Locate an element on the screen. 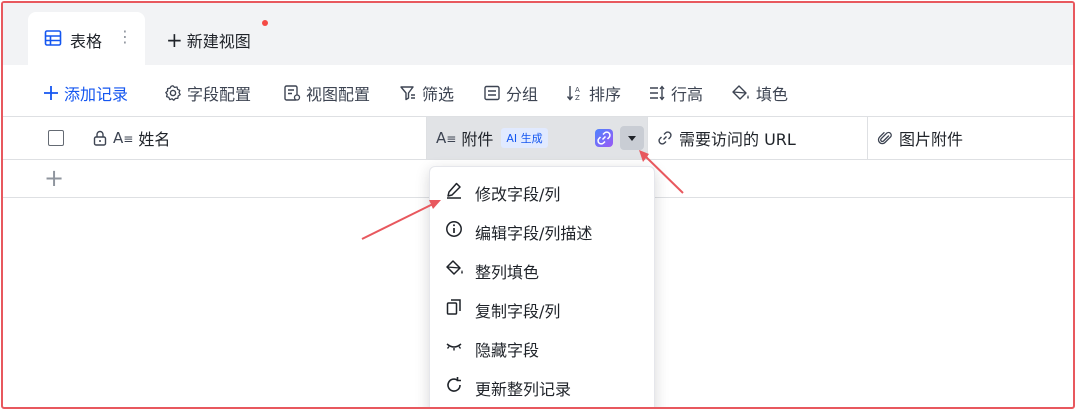 Image resolution: width=1080 pixels, height=414 pixels. arrow-to-edit-field is located at coordinates (398, 221).